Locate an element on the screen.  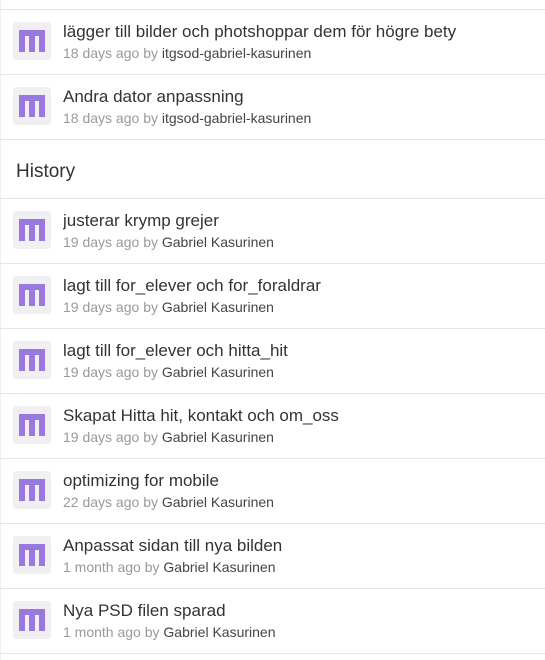
commit-message-link: optimizing for mobile is located at coordinates (141, 481).